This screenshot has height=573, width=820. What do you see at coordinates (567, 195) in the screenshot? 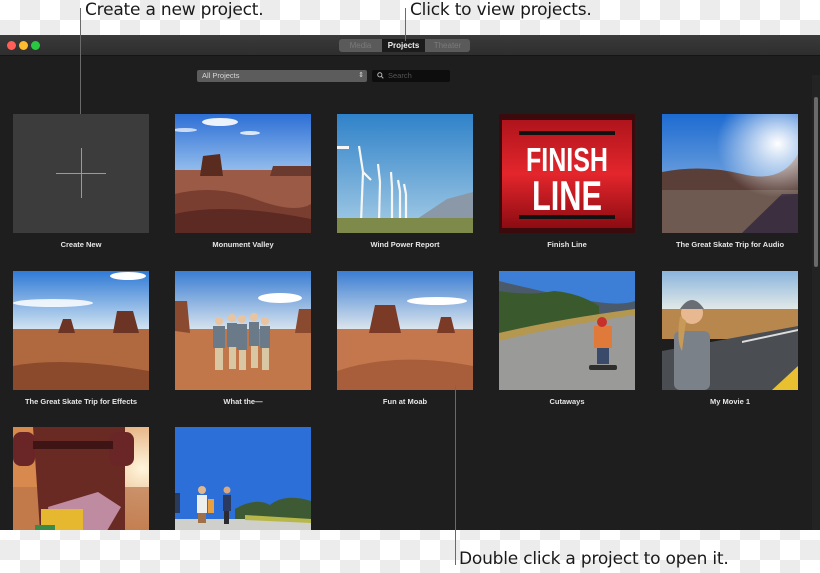
I see `finish-line-thumb-text-2: LINE` at bounding box center [567, 195].